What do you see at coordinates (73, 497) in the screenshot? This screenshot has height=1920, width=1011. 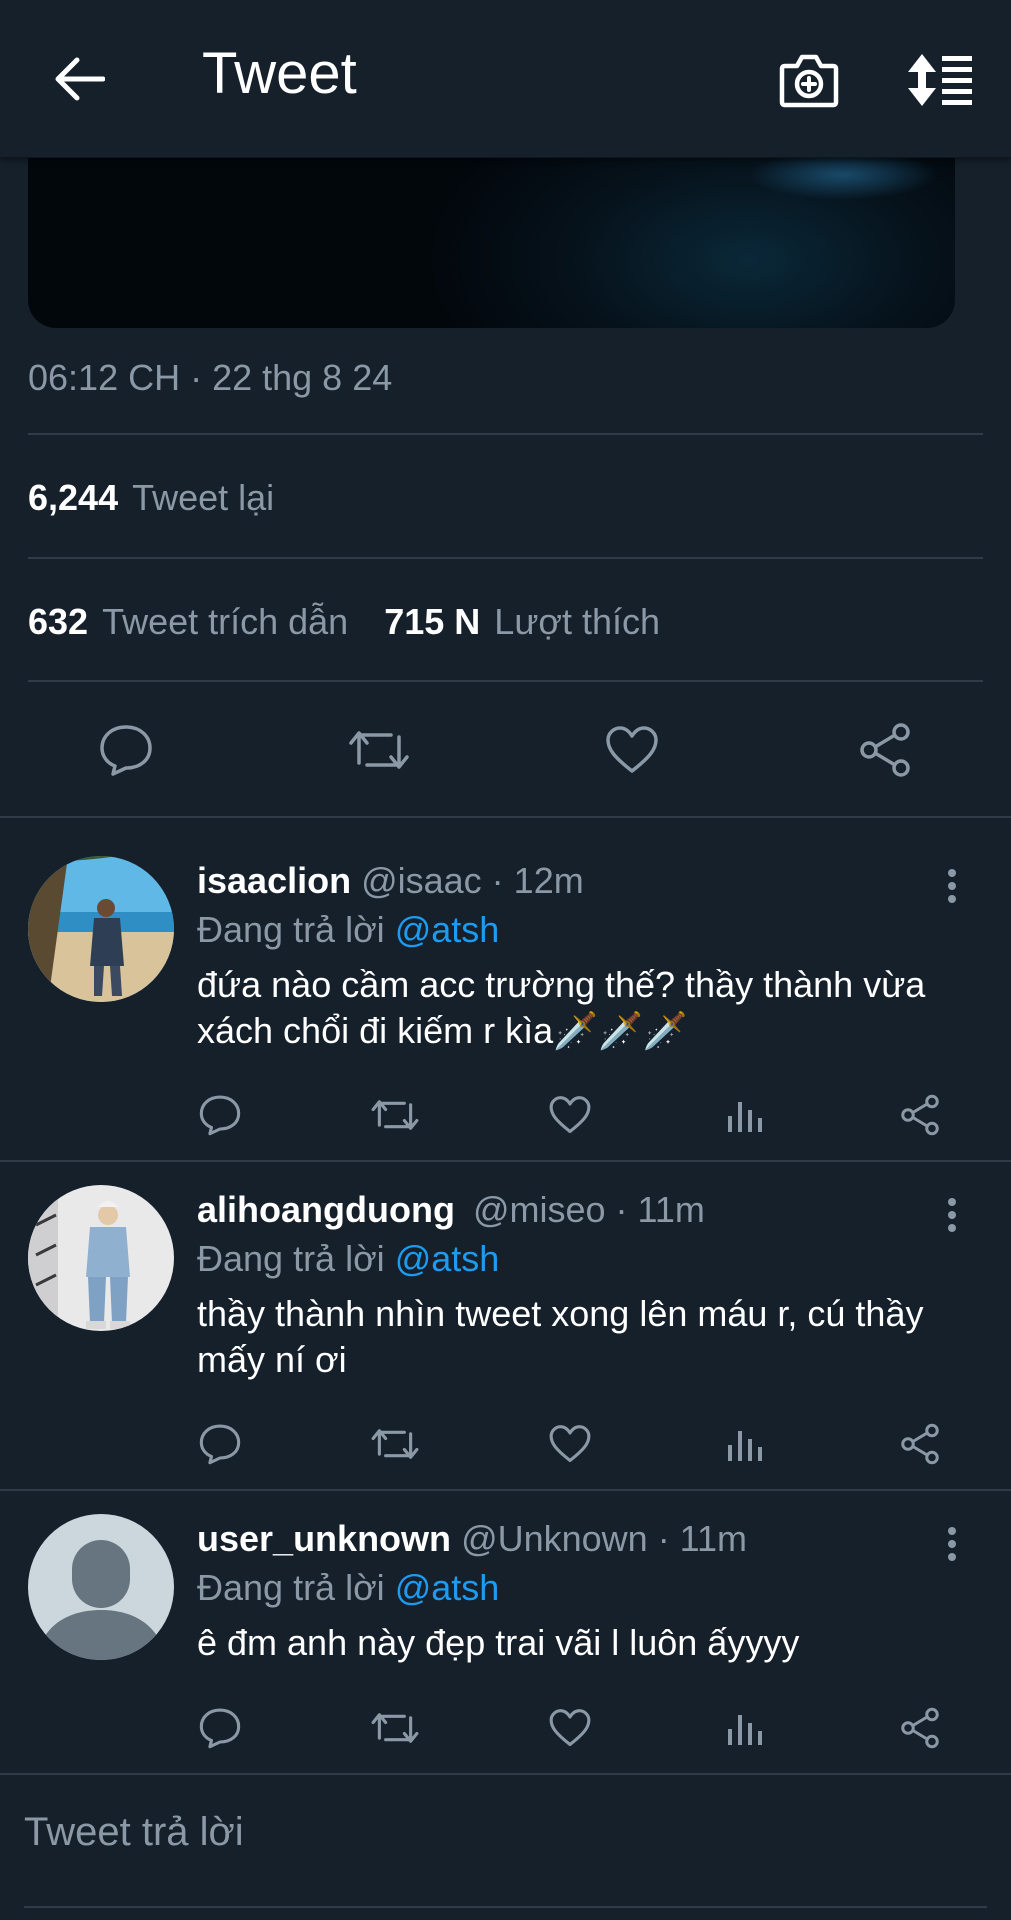 I see `retweets-count: 6,244` at bounding box center [73, 497].